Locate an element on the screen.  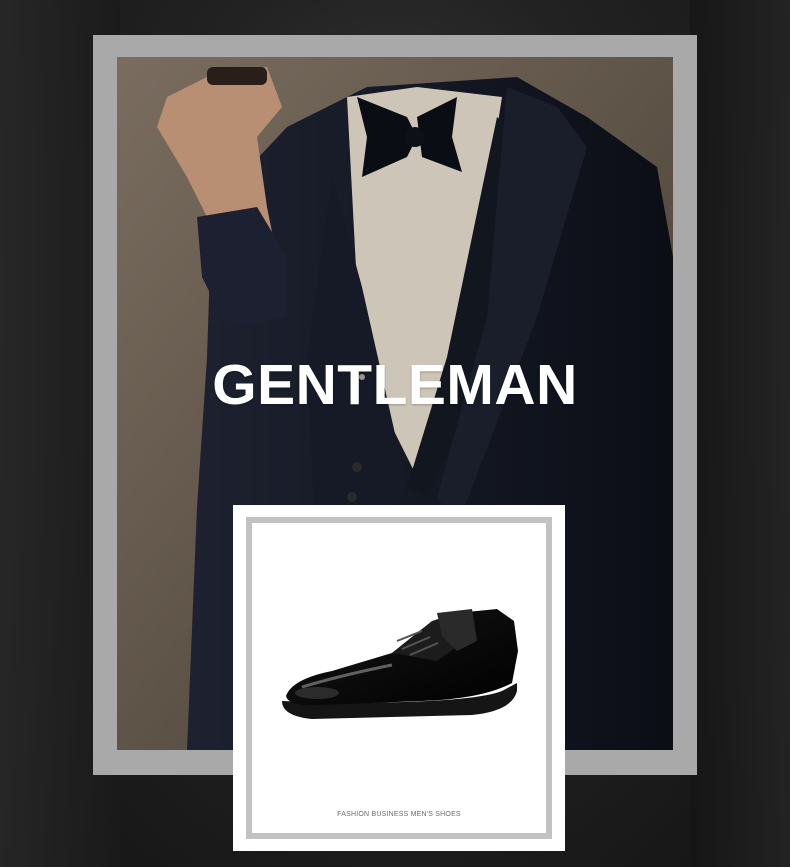
product-card-frame: FASHION BUSINESS MEN'S SHOES is located at coordinates (399, 678).